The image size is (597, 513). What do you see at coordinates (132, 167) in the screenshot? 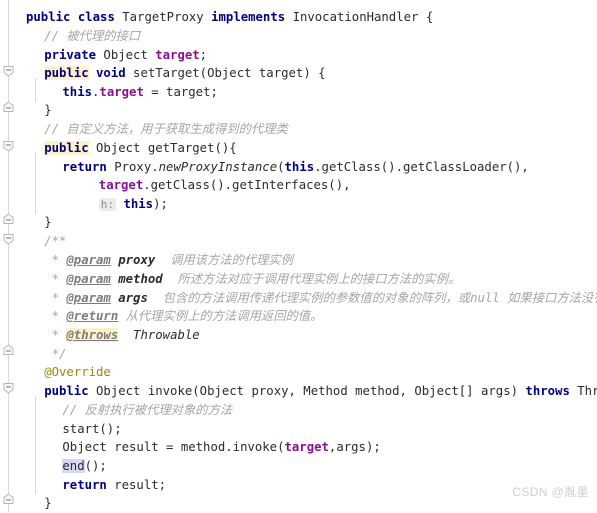
I see `code-token: Proxy.` at bounding box center [132, 167].